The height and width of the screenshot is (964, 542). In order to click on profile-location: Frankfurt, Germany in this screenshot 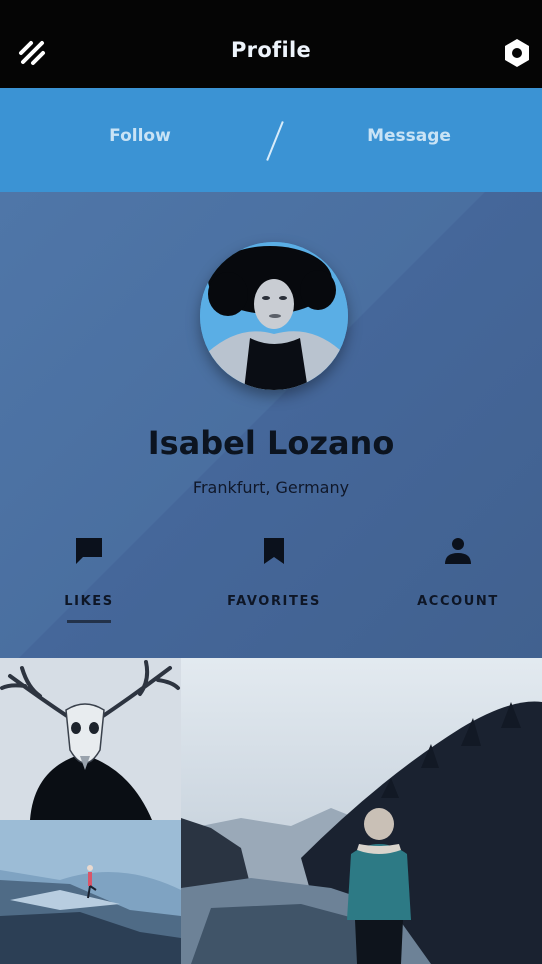, I will do `click(271, 487)`.